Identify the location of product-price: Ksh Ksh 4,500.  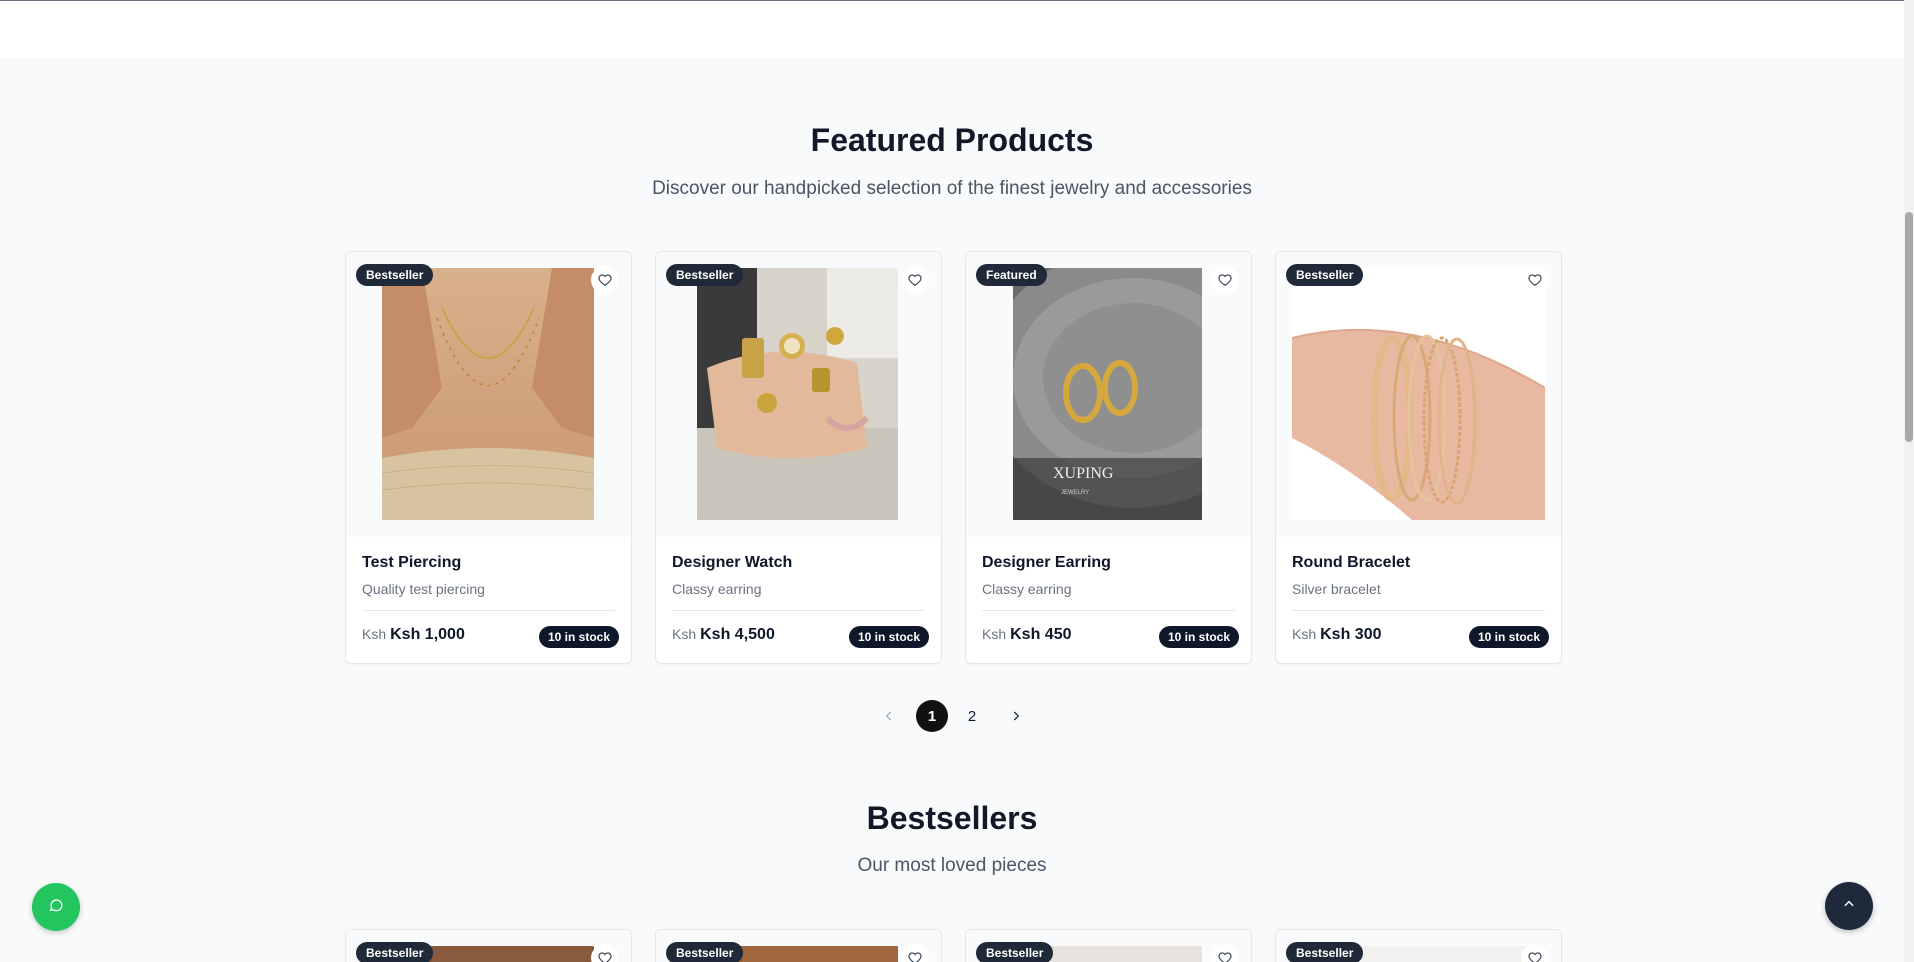
(723, 635).